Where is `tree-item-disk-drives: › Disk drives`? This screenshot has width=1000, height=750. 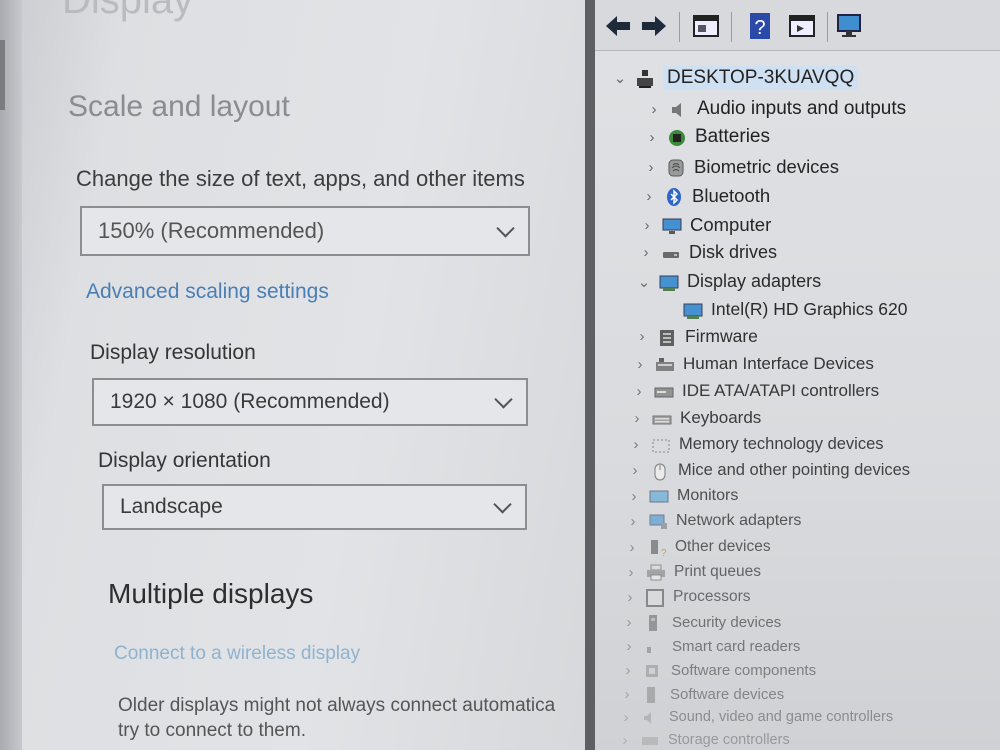 tree-item-disk-drives: › Disk drives is located at coordinates (708, 252).